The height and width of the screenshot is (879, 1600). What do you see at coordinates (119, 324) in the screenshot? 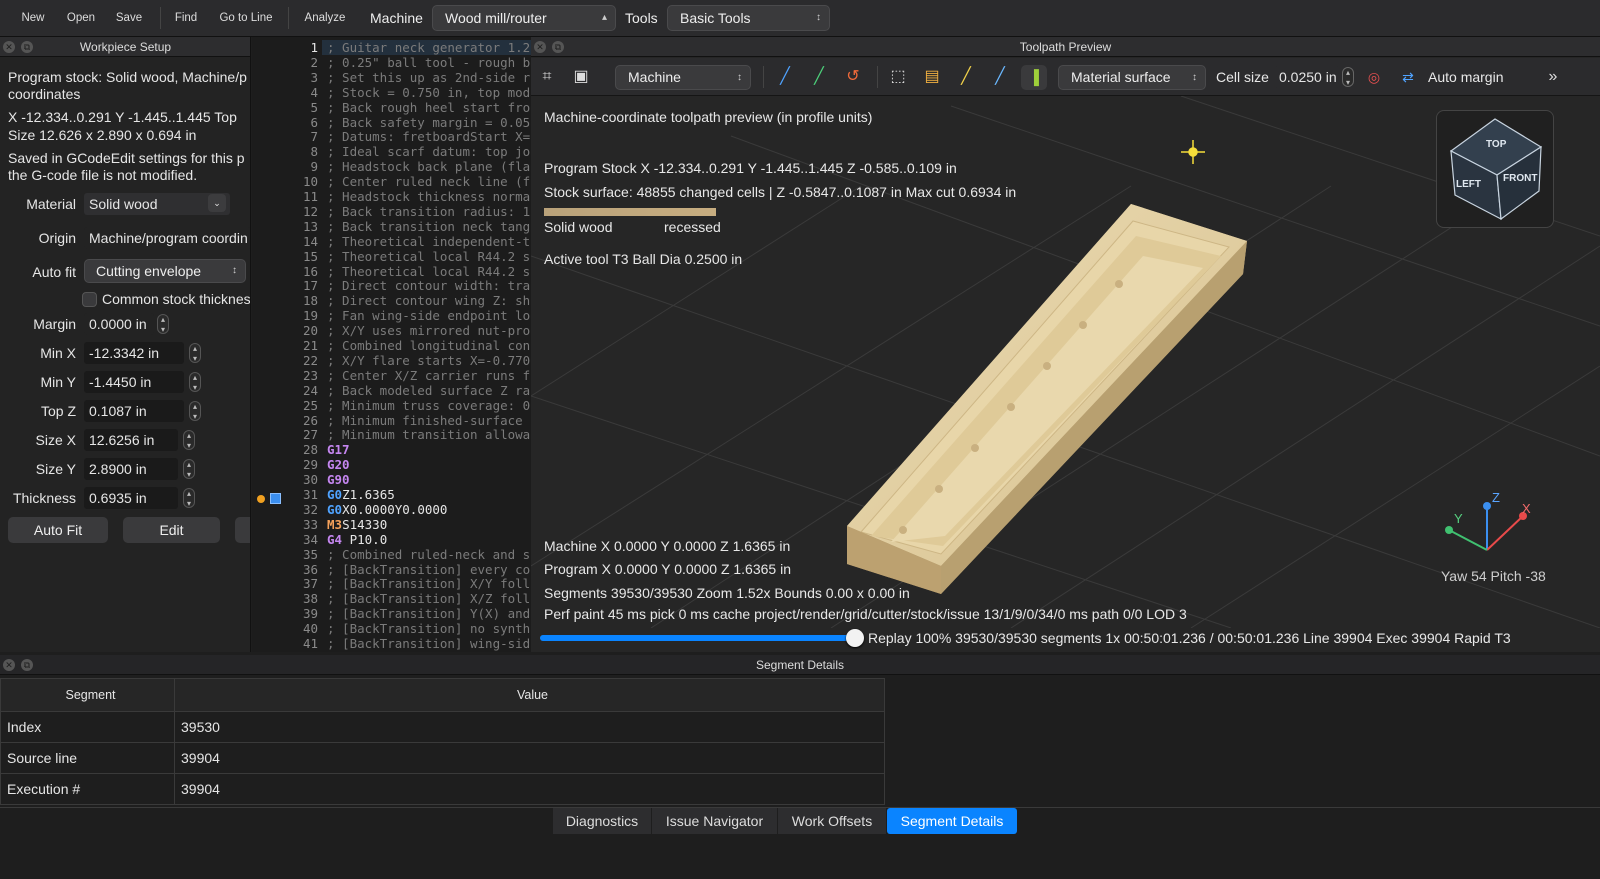
I see `margin-field: 0.0000 in` at bounding box center [119, 324].